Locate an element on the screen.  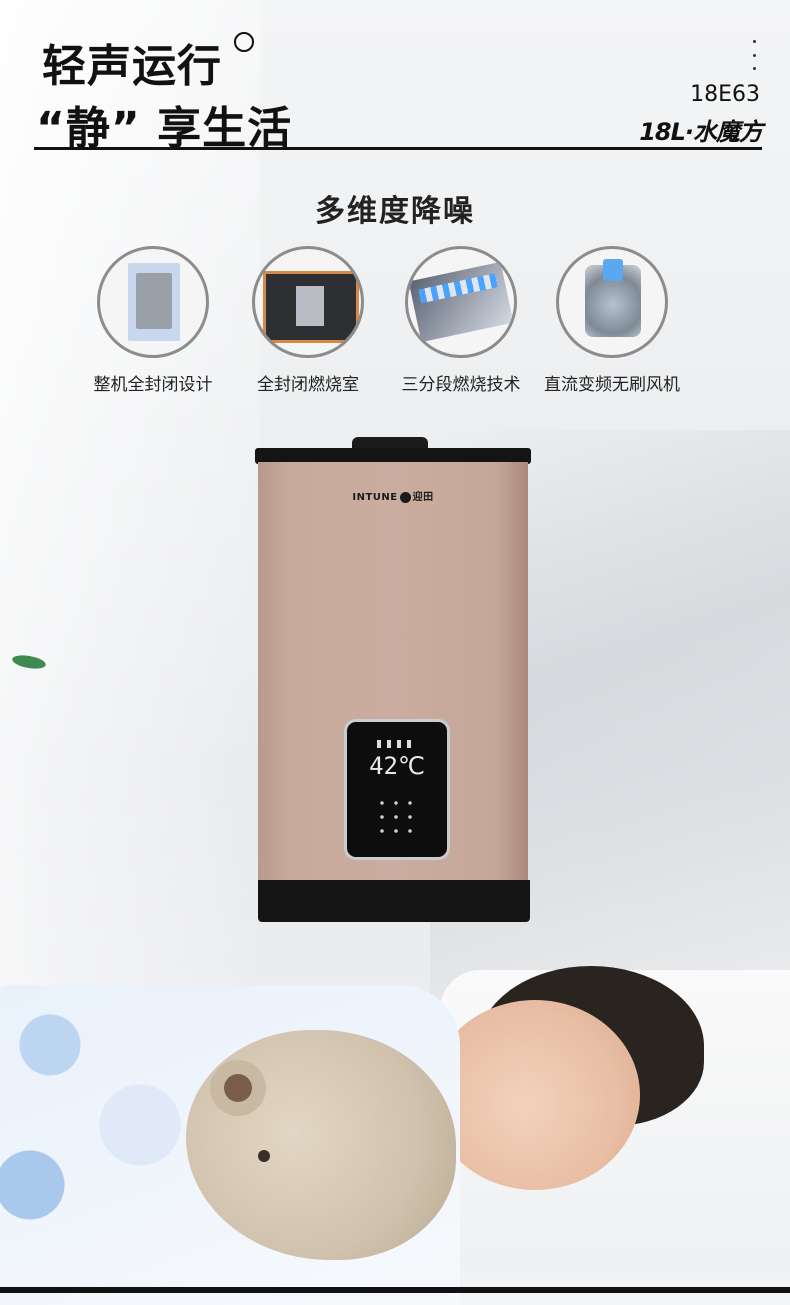
sealed-unit-icon is located at coordinates (153, 302).